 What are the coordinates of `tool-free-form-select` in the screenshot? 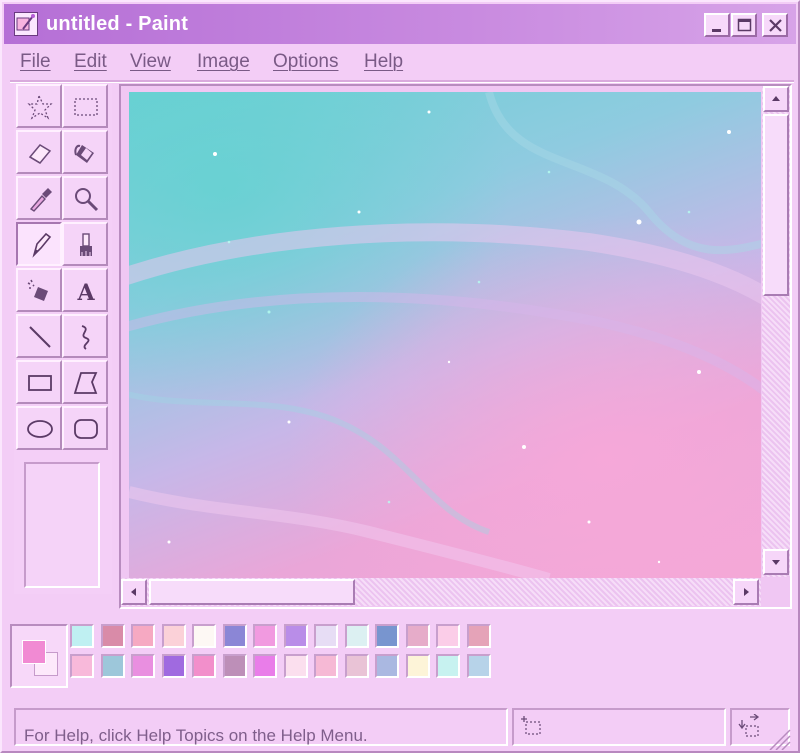 It's located at (39, 106).